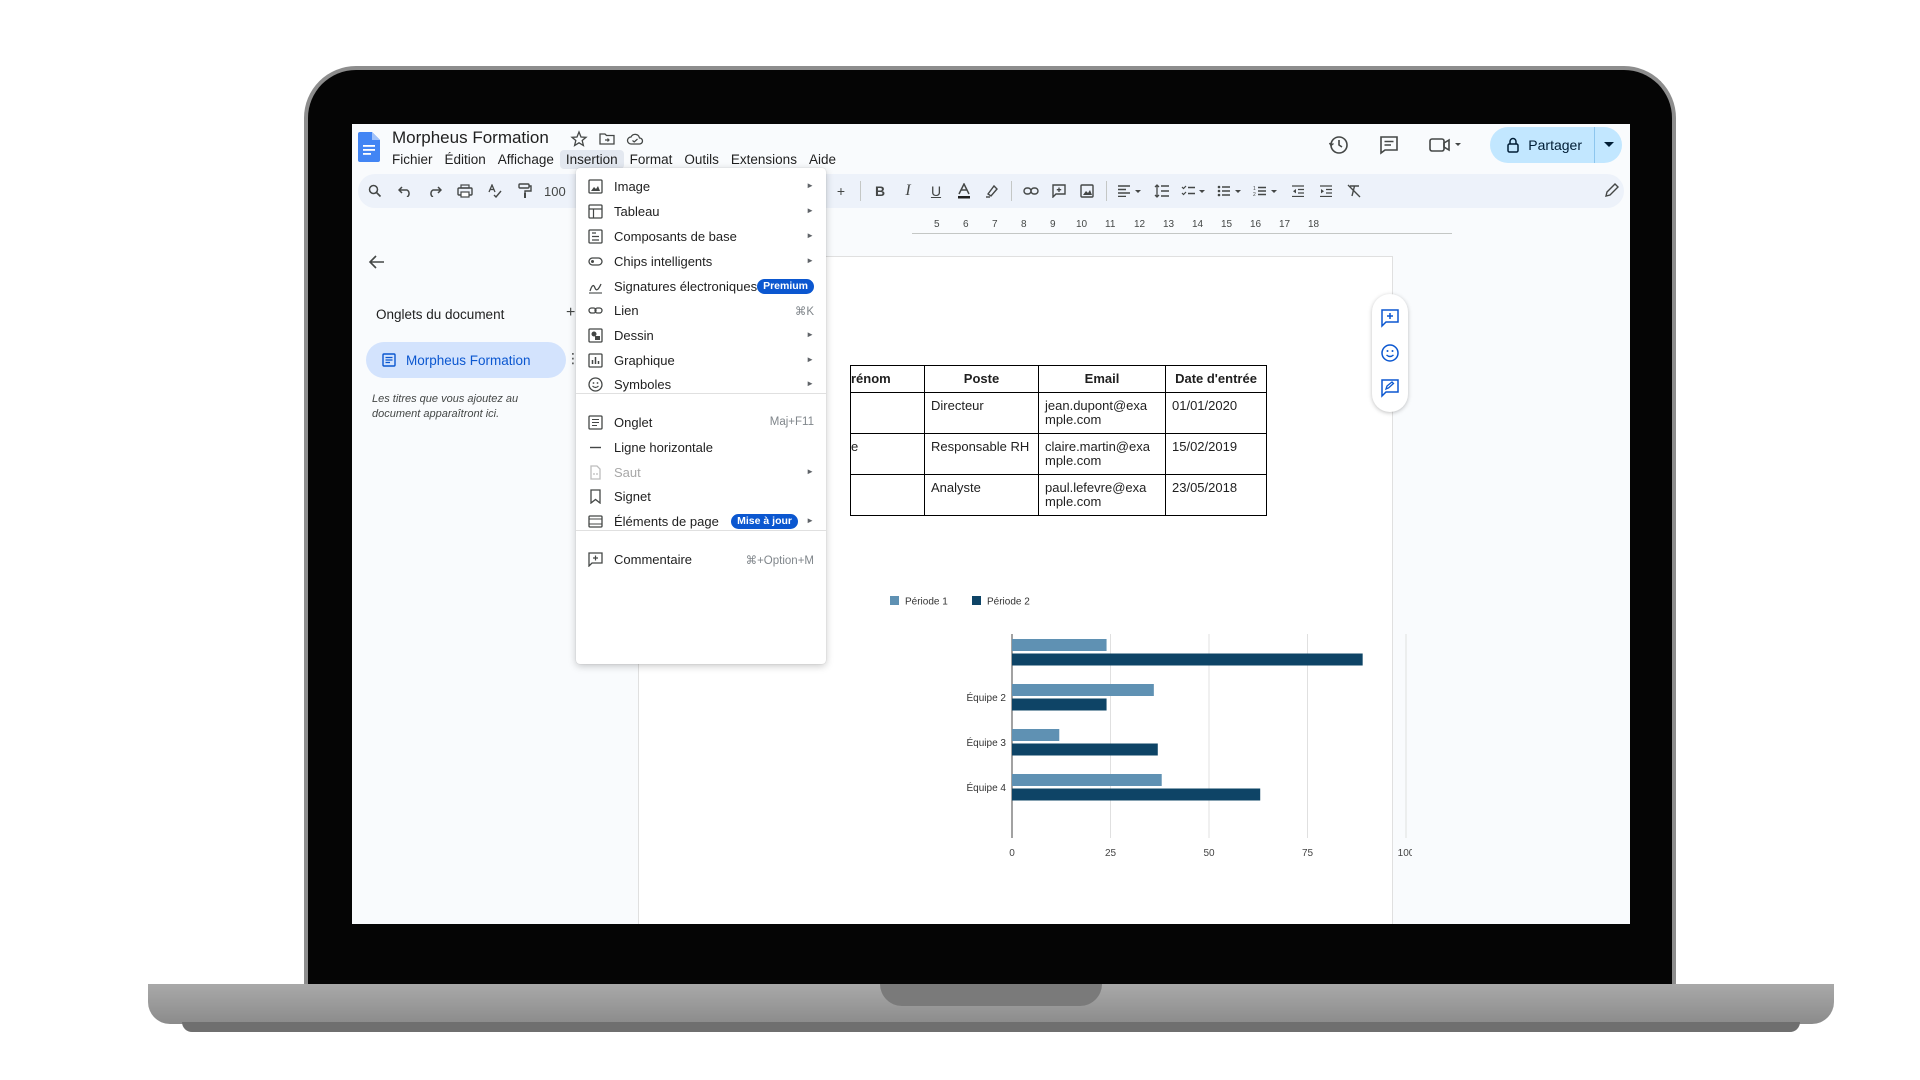 The width and height of the screenshot is (1920, 1080). What do you see at coordinates (1130, 191) in the screenshot?
I see `align-icon` at bounding box center [1130, 191].